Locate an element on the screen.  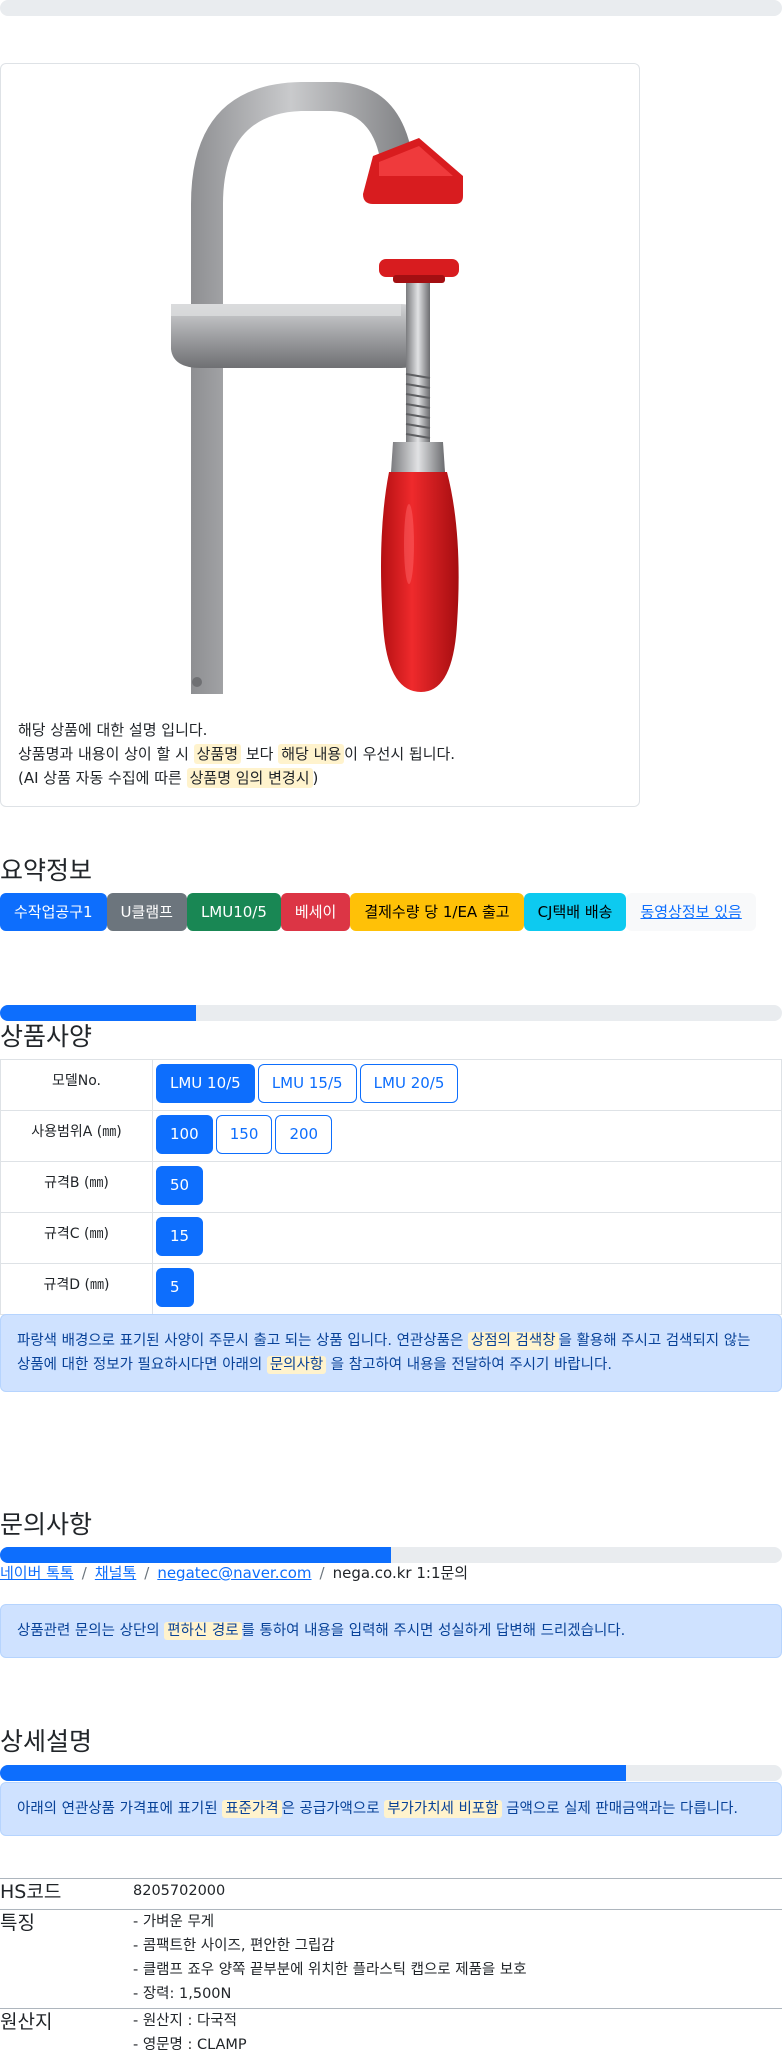
highlight-route: 편하신 경로 is located at coordinates (203, 1631).